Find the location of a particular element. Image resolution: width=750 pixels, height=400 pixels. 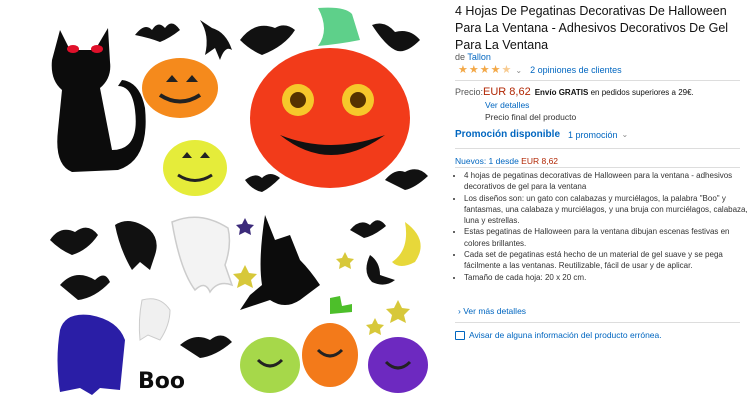

orange-pumpkin-sticker is located at coordinates (180, 88).